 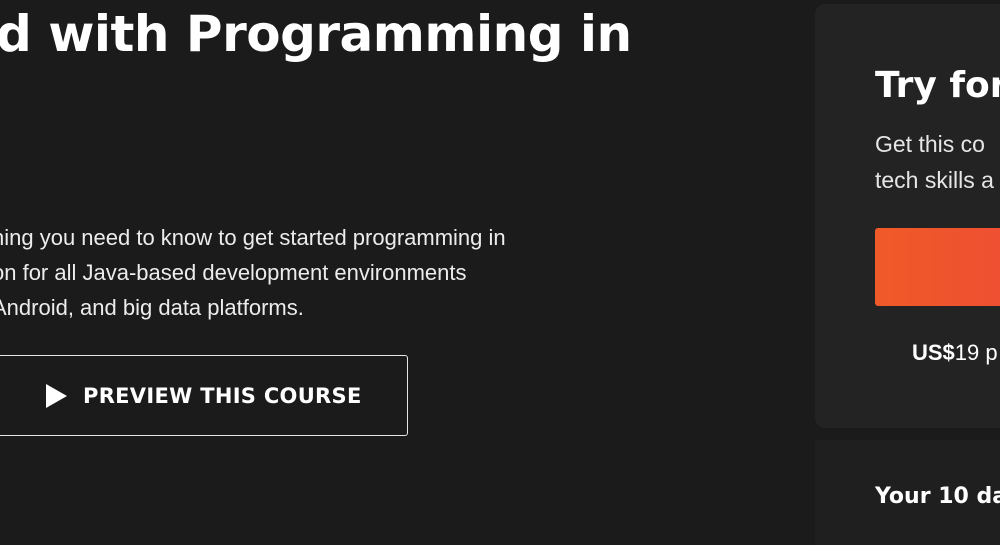 What do you see at coordinates (934, 162) in the screenshot?
I see `trial-card-text: Get this co tech skills a` at bounding box center [934, 162].